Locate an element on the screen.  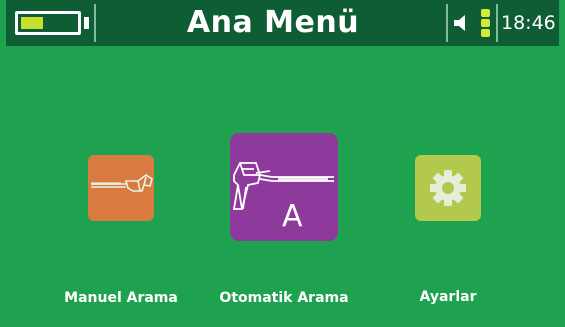
ayarlar-button is located at coordinates (448, 188).